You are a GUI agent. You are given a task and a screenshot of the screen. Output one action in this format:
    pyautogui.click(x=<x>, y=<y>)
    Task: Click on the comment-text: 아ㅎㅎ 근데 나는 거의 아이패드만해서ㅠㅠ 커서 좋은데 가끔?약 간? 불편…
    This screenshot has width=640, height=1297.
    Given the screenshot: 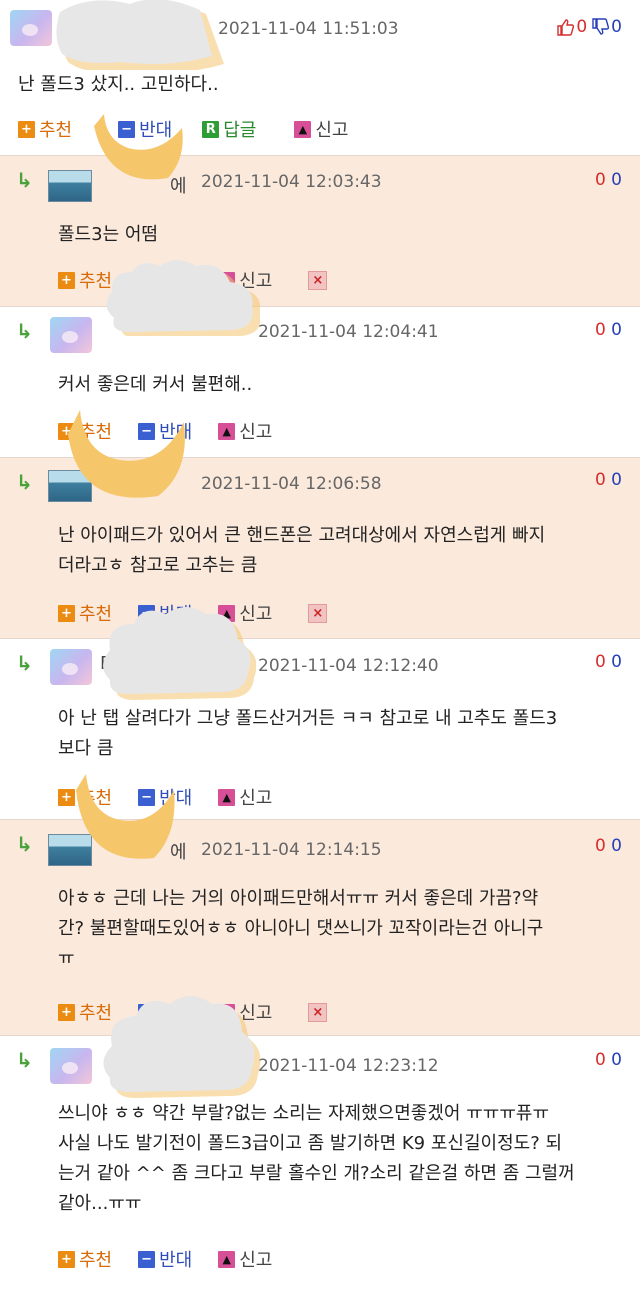 What is the action you would take?
    pyautogui.click(x=301, y=928)
    